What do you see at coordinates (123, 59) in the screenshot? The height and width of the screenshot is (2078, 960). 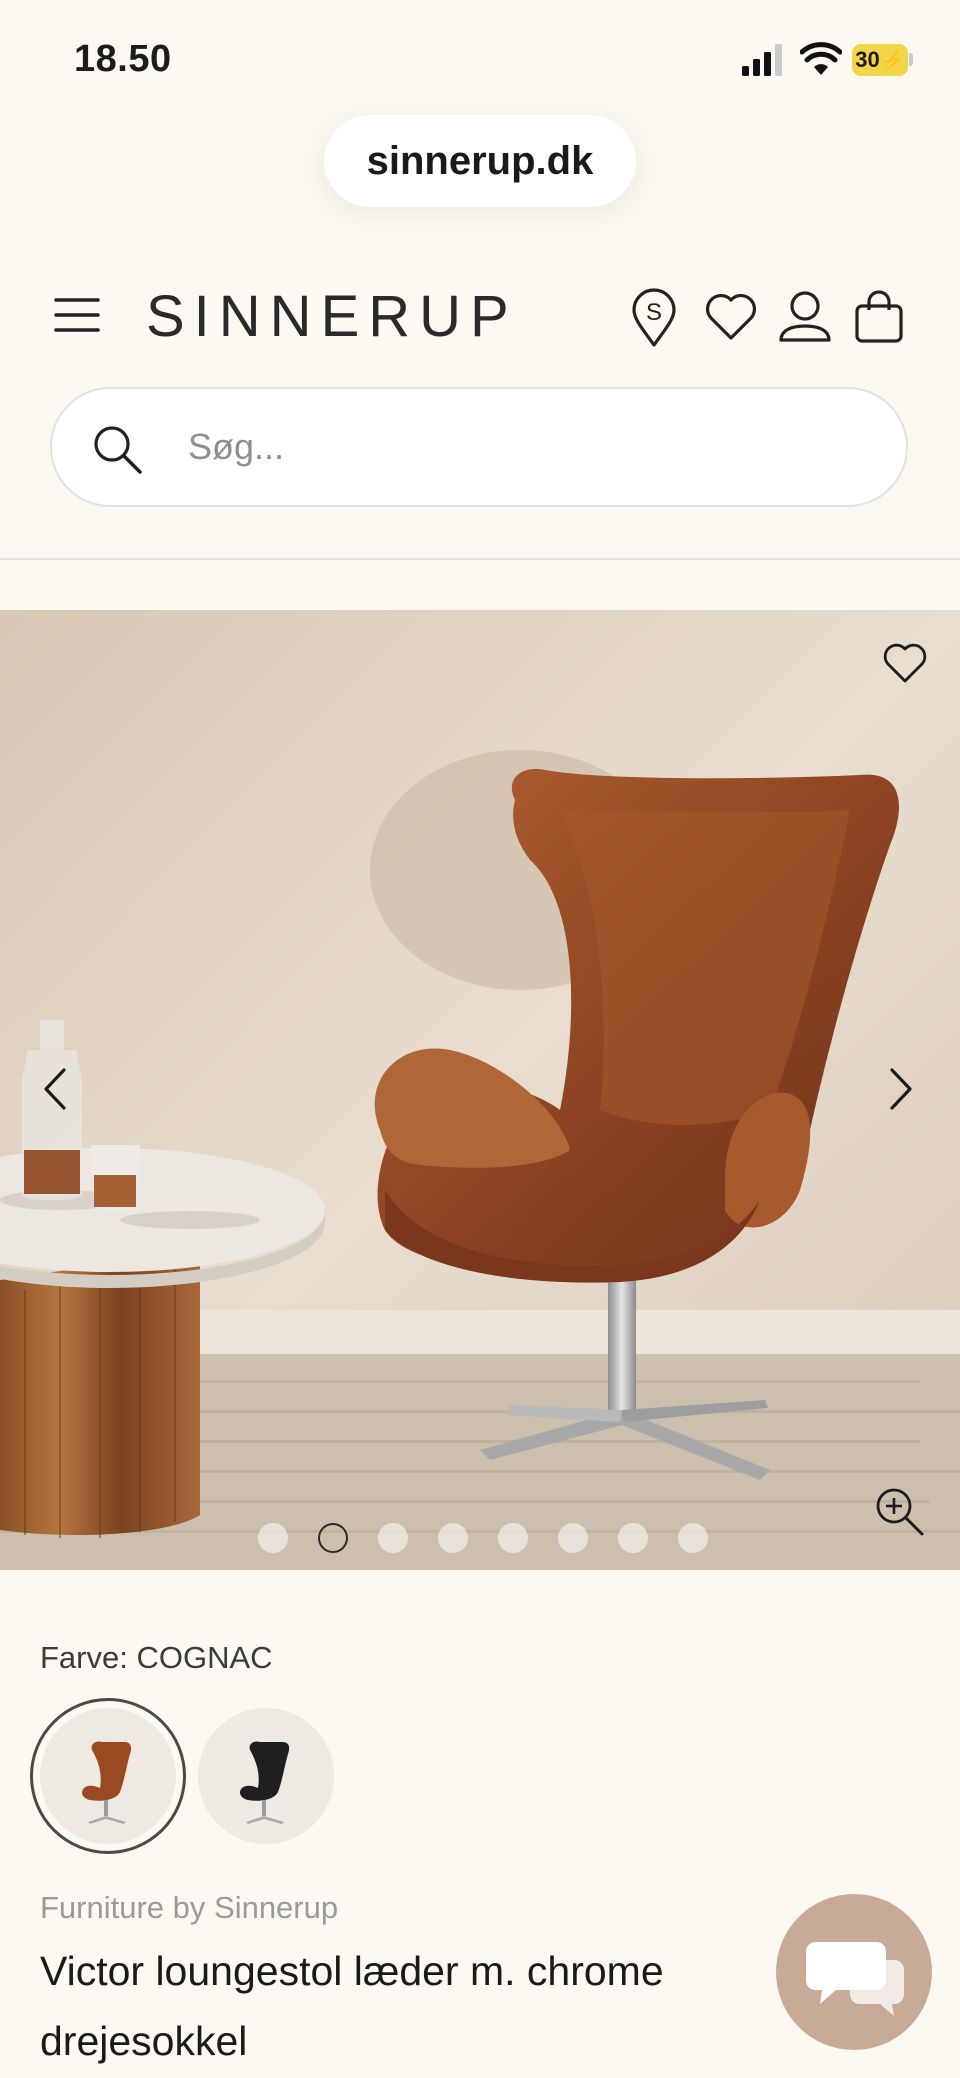 I see `status-time: 18.50` at bounding box center [123, 59].